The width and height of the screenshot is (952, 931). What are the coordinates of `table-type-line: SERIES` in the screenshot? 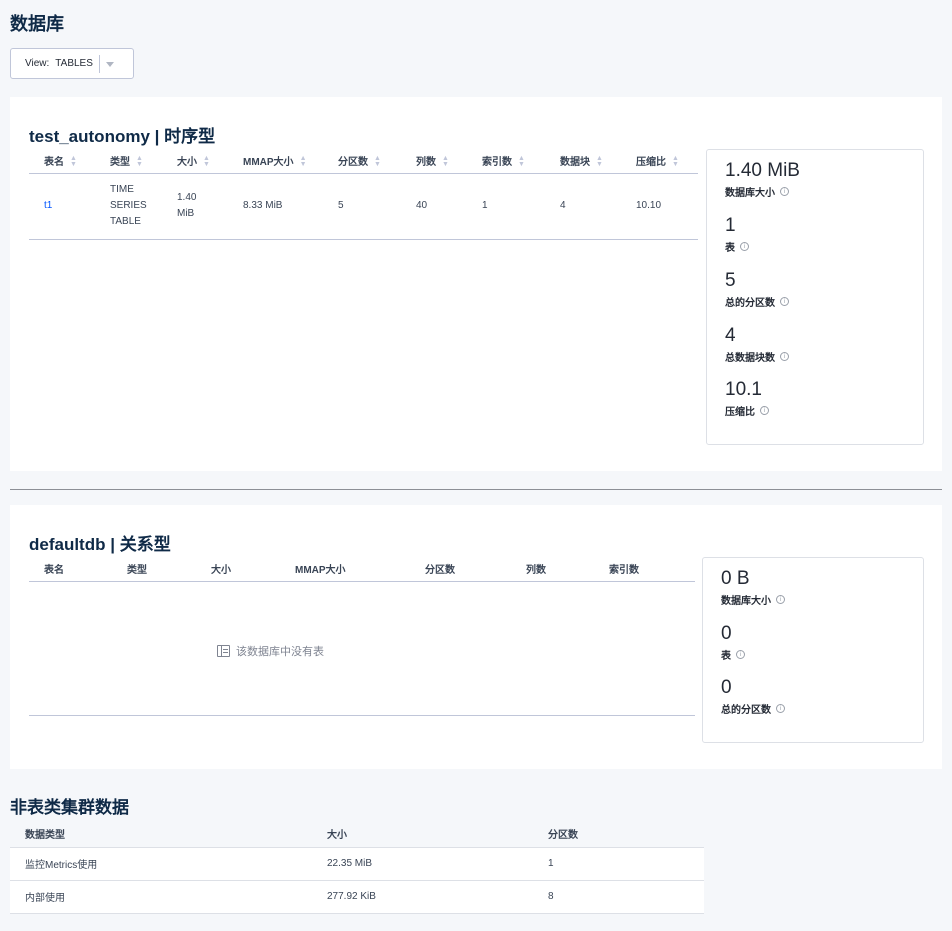 It's located at (128, 205).